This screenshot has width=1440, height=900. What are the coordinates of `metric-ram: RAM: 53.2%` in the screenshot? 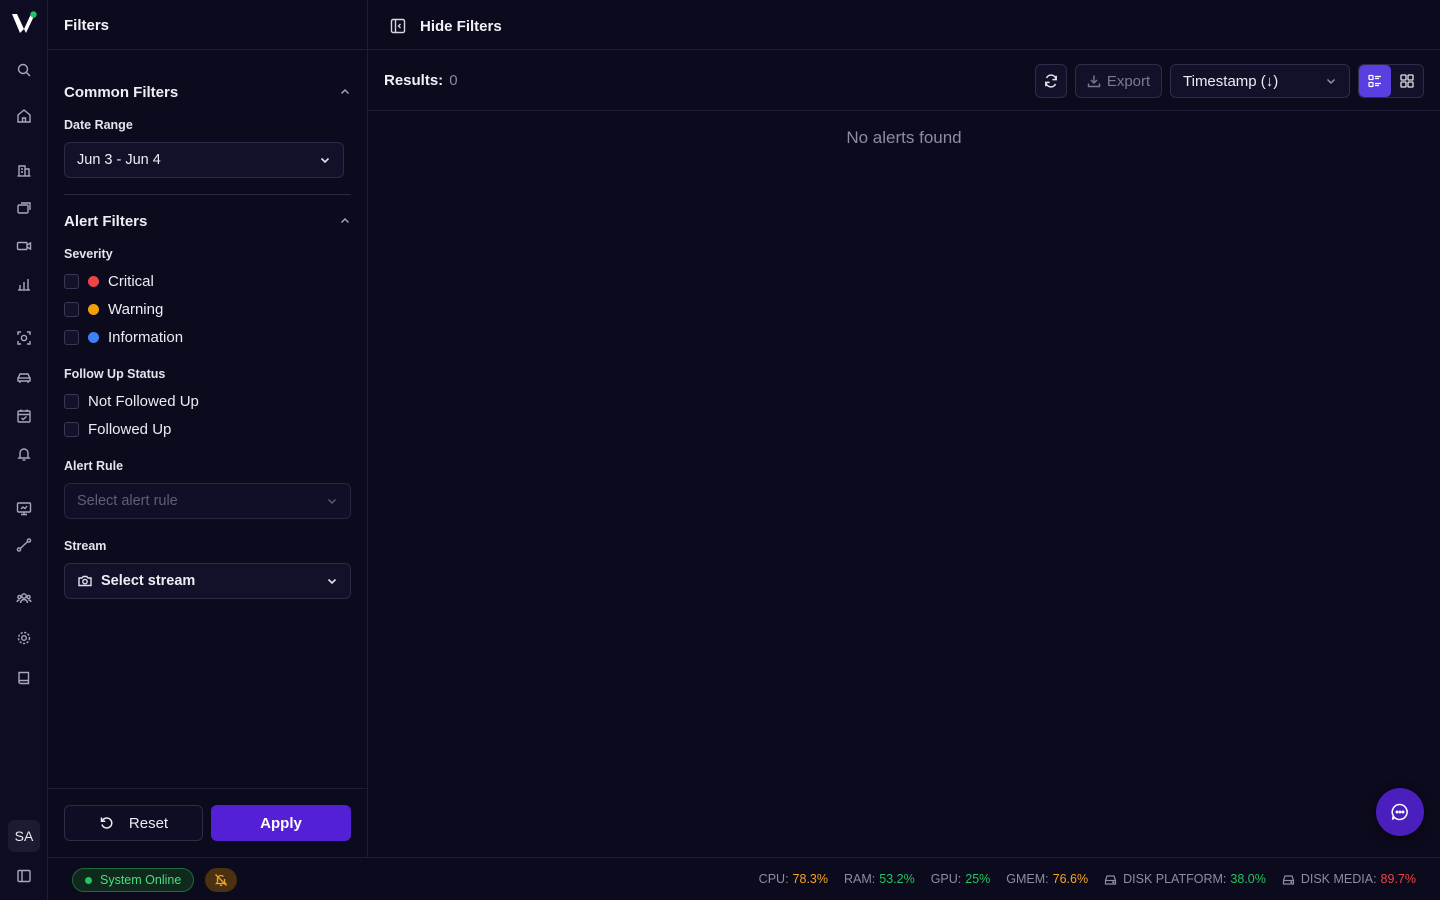 It's located at (879, 879).